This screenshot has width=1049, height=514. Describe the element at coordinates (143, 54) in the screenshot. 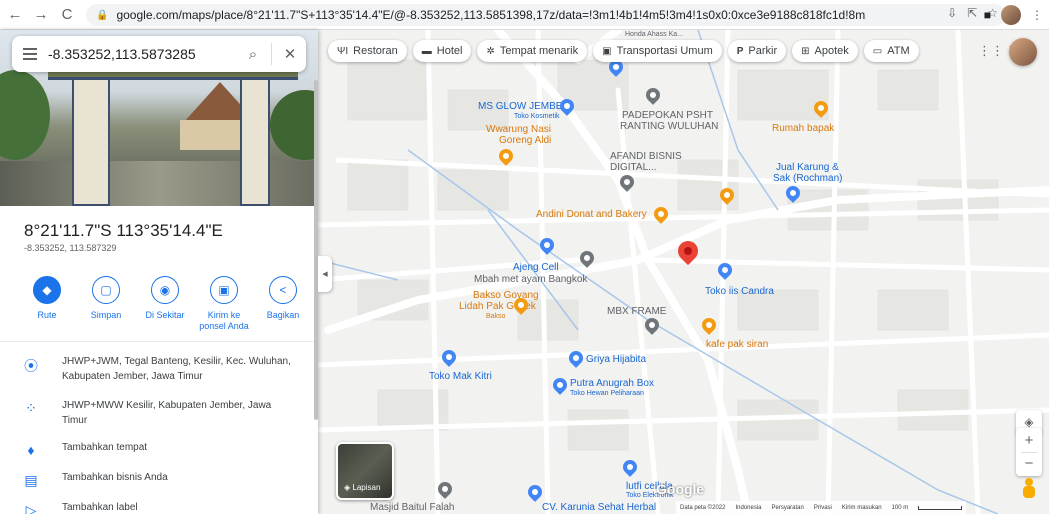

I see `search-input` at that location.